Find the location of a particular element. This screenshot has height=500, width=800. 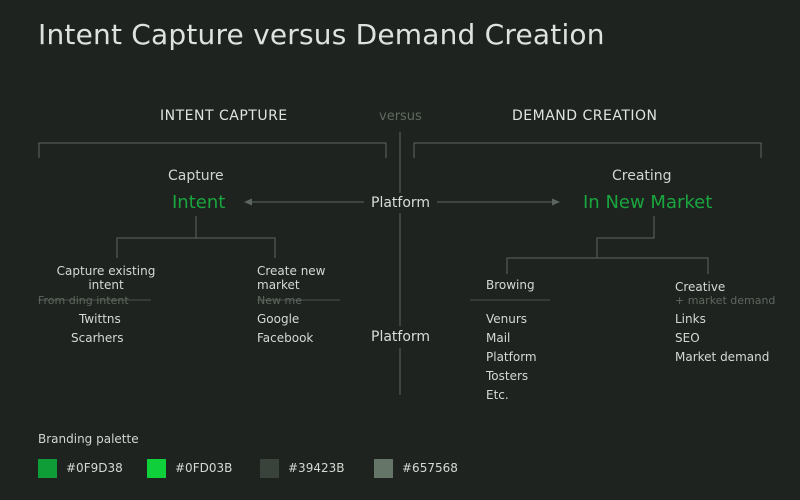

palette-hex: #39423B is located at coordinates (316, 468).